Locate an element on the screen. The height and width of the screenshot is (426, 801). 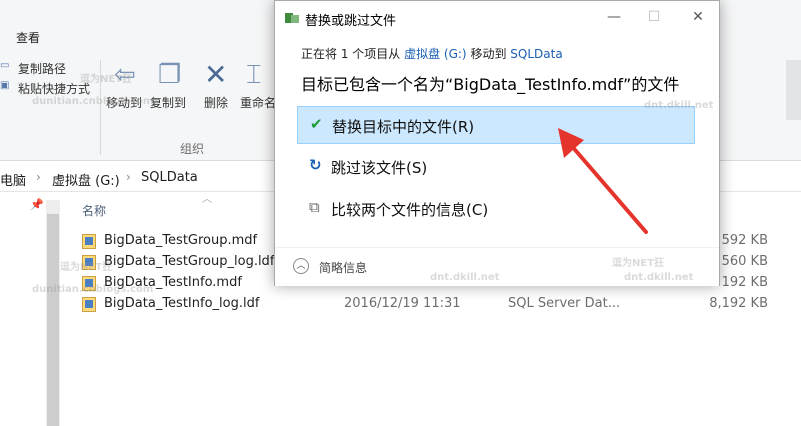
source-link: 虚拟盘 (G:) is located at coordinates (435, 54).